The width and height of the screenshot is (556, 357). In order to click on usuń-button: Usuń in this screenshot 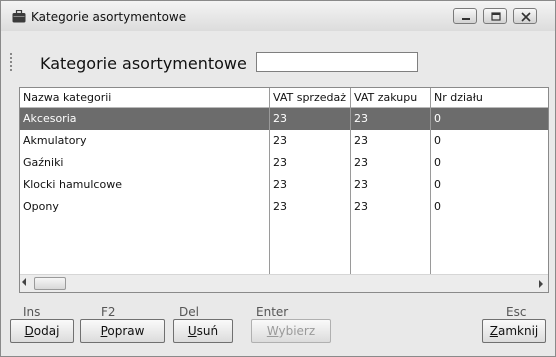, I will do `click(203, 331)`.